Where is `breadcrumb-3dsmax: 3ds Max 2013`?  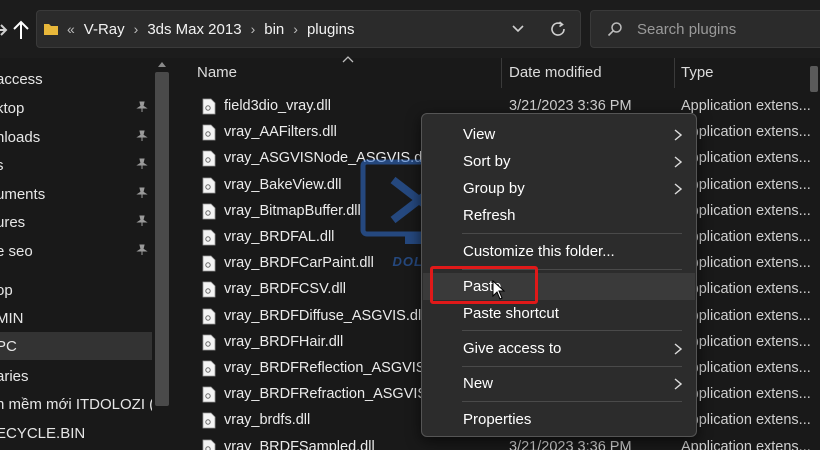 breadcrumb-3dsmax: 3ds Max 2013 is located at coordinates (194, 29).